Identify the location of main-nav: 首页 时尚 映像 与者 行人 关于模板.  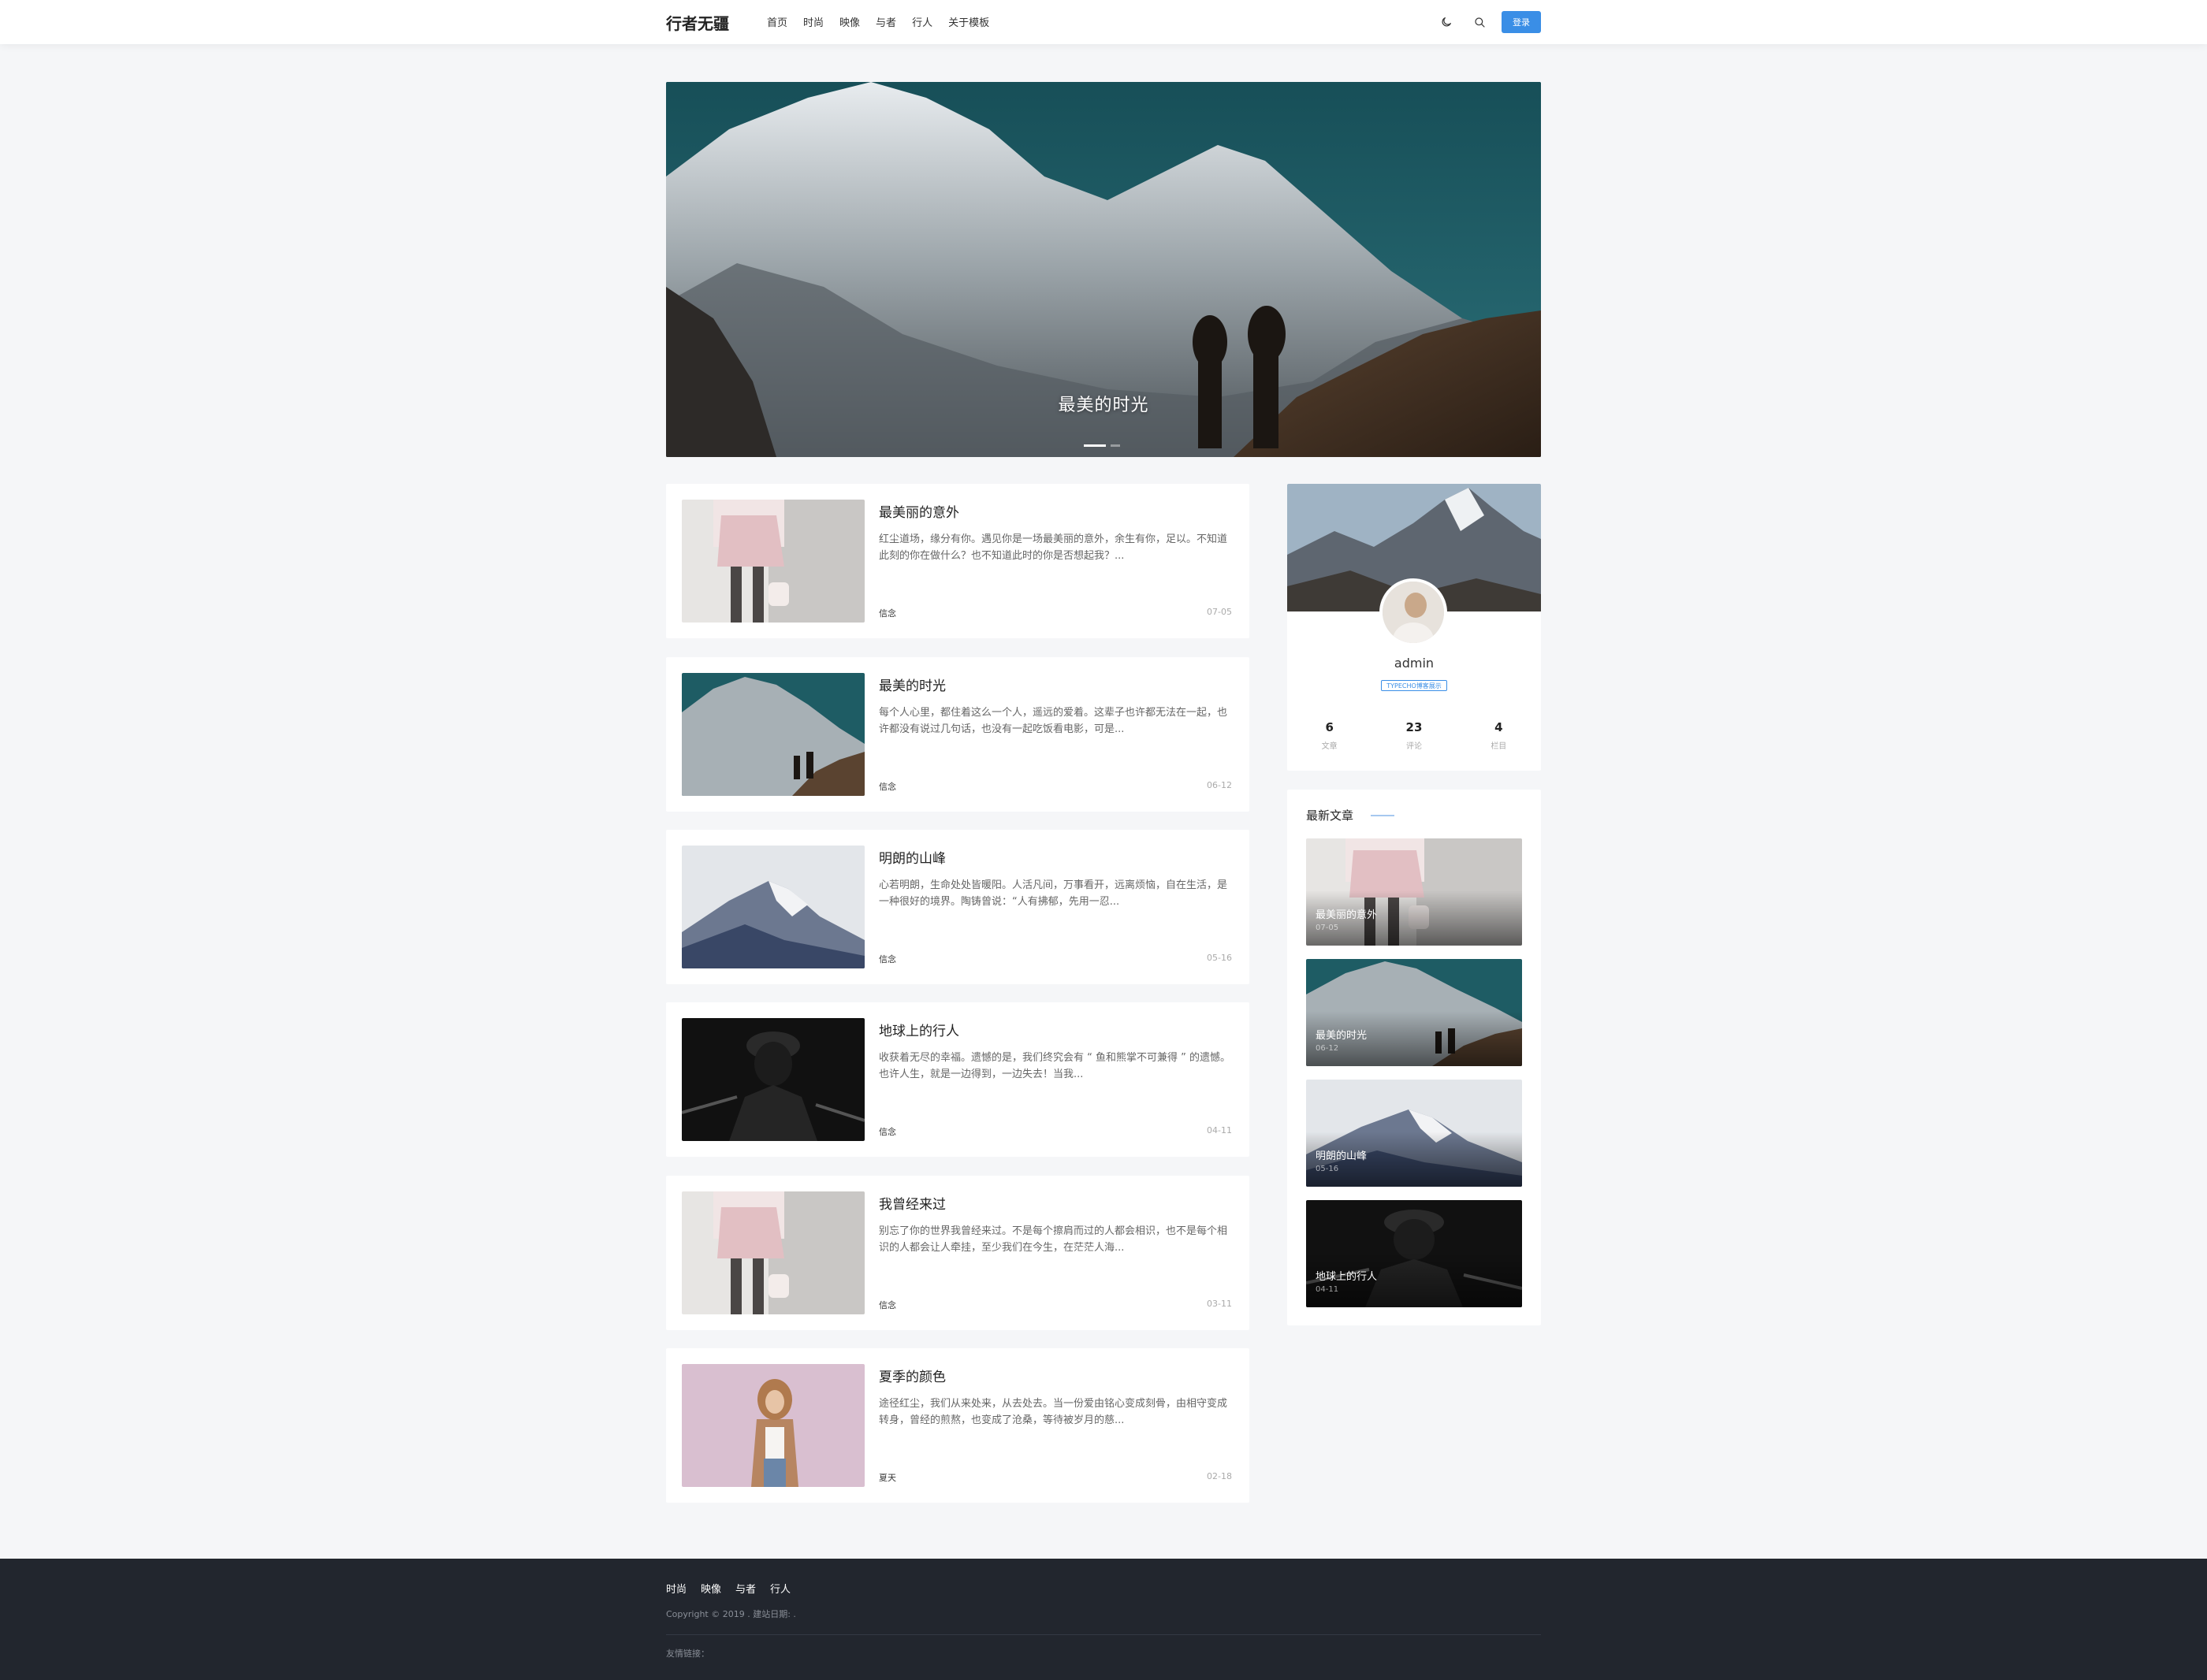
(886, 21).